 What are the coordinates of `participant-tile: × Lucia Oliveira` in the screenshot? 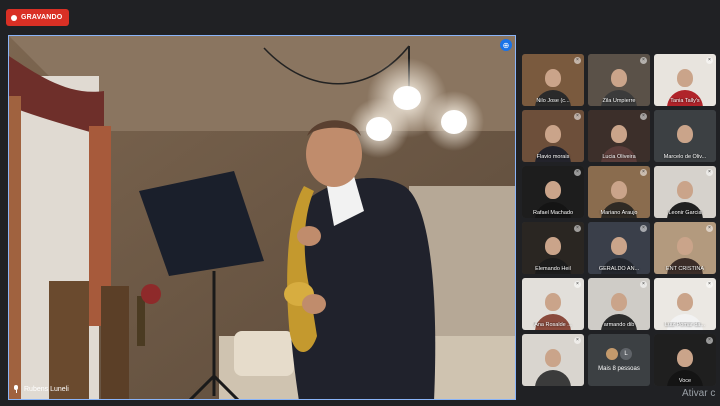 It's located at (619, 136).